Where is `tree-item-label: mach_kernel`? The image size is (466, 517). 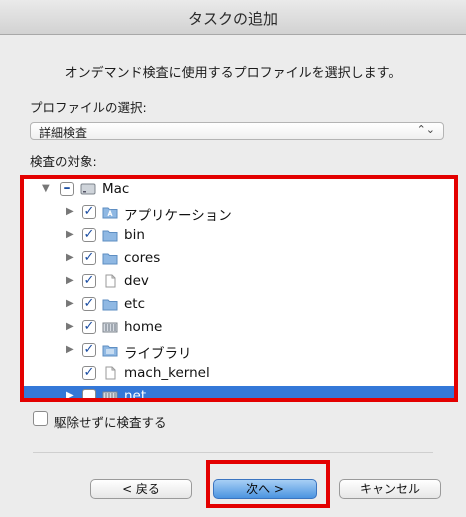 tree-item-label: mach_kernel is located at coordinates (167, 373).